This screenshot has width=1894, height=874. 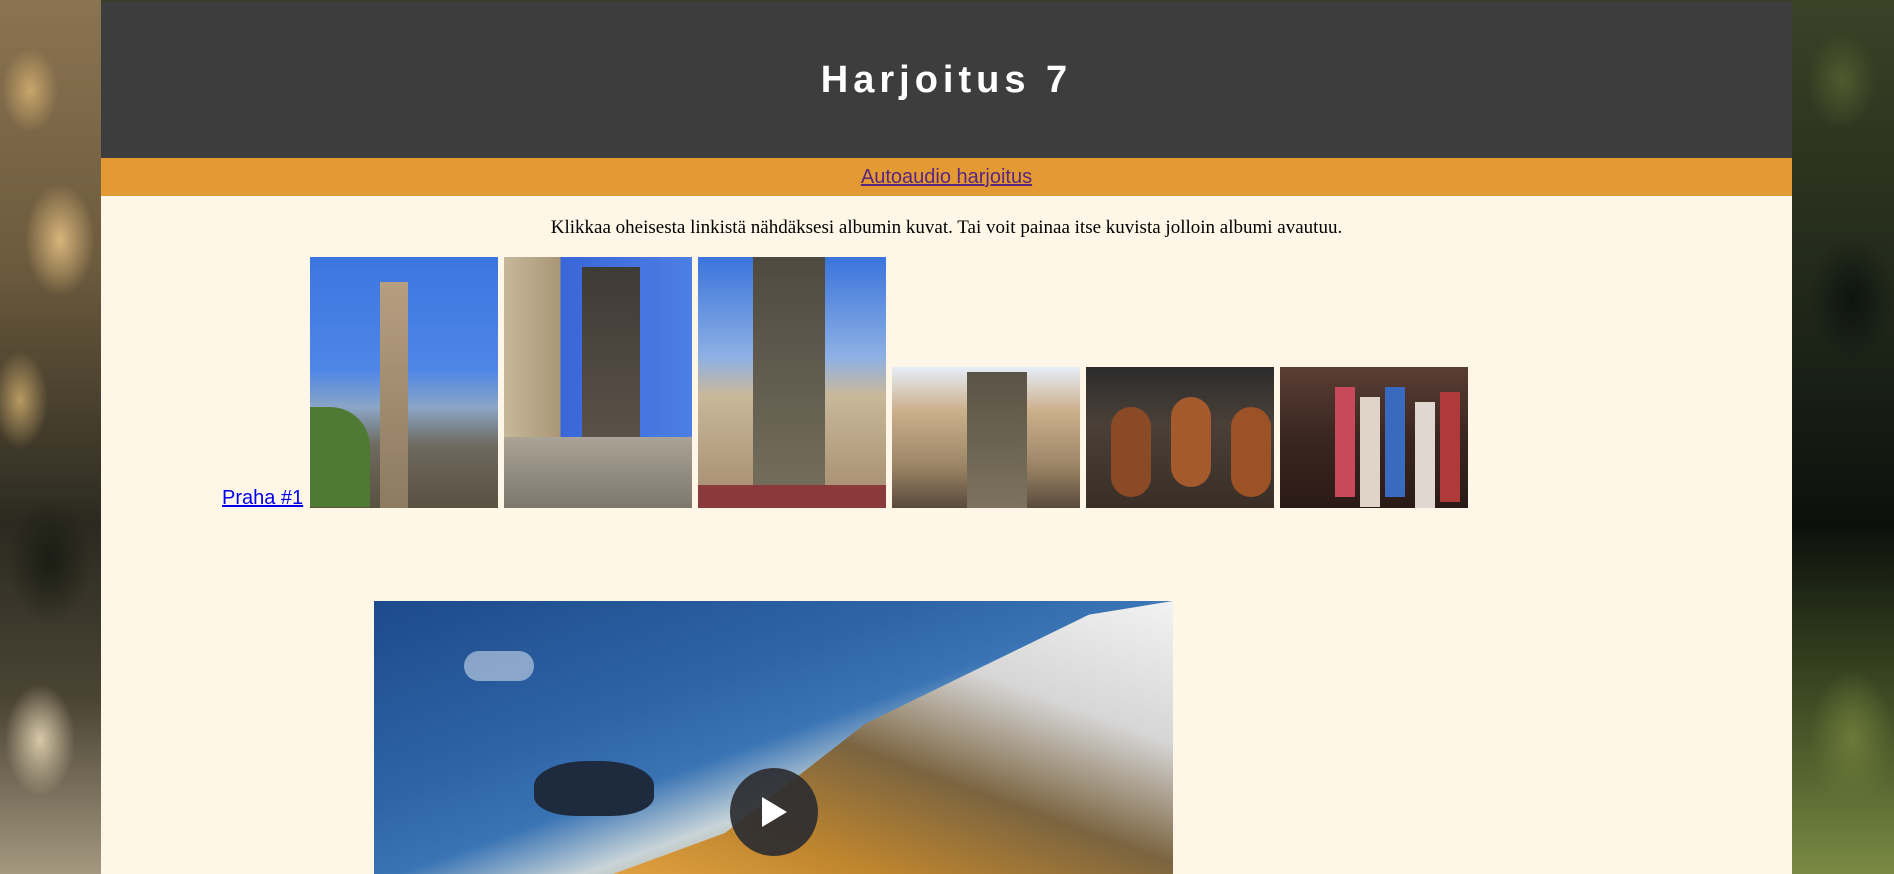 I want to click on page-title: Harjoitus 7, so click(x=946, y=79).